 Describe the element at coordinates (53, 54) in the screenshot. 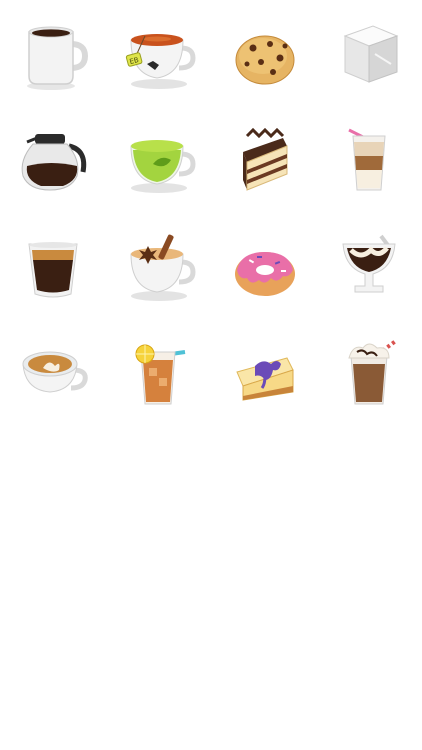

I see `coffee-mug-sticker` at that location.